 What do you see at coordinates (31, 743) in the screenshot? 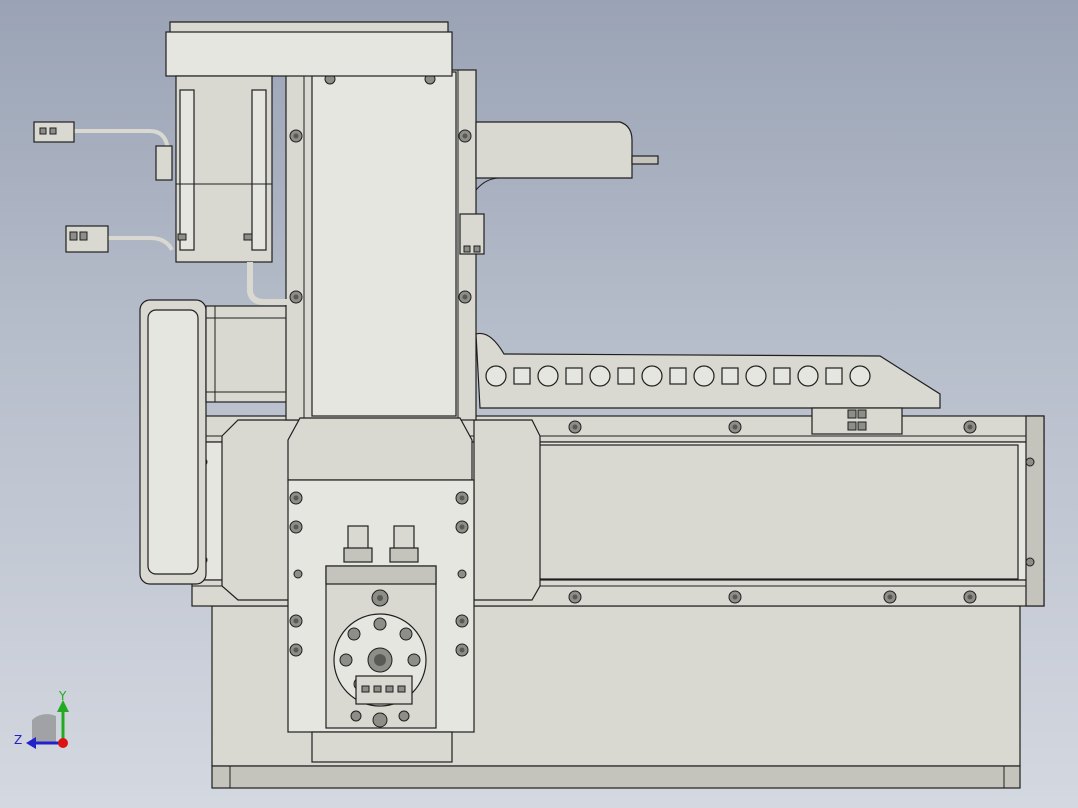
I see `z-axis-arrowhead` at bounding box center [31, 743].